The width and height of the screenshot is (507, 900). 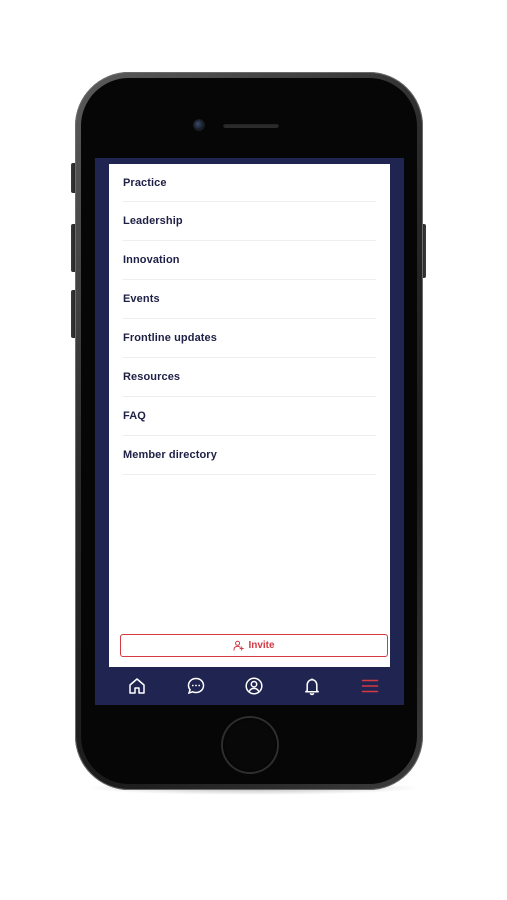 I want to click on hamburger-menu-icon, so click(x=370, y=686).